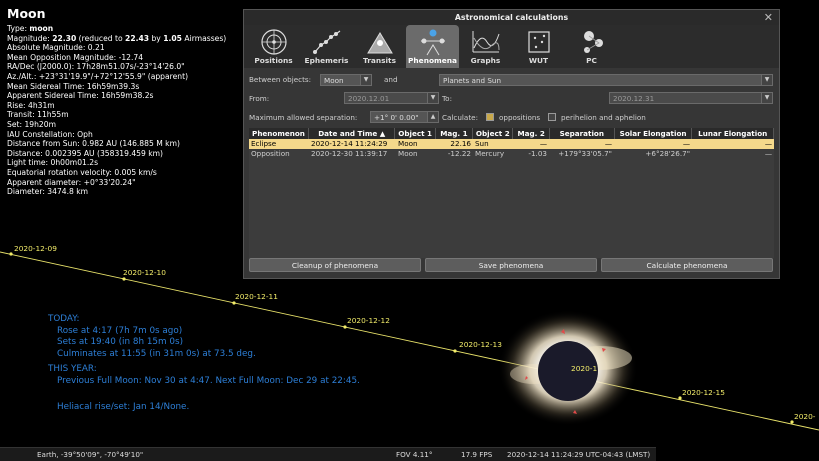  I want to click on tab-positions: Positions, so click(273, 46).